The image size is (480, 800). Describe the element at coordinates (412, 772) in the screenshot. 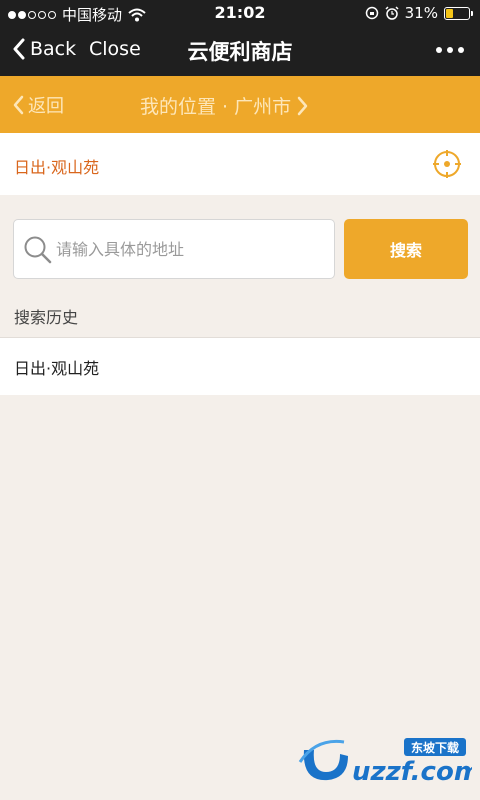

I see `watermark-brand: uzzf.com` at that location.